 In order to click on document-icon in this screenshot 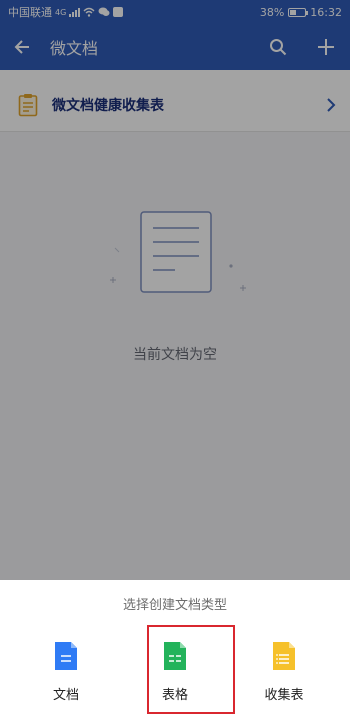, I will do `click(66, 656)`.